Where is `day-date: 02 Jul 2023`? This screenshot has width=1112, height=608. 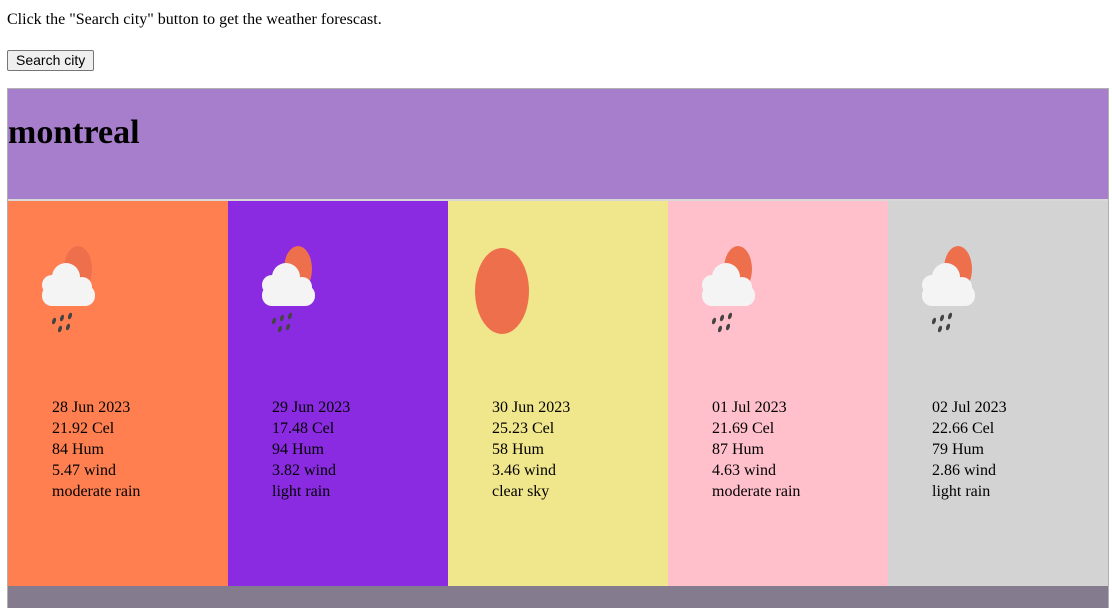 day-date: 02 Jul 2023 is located at coordinates (969, 407).